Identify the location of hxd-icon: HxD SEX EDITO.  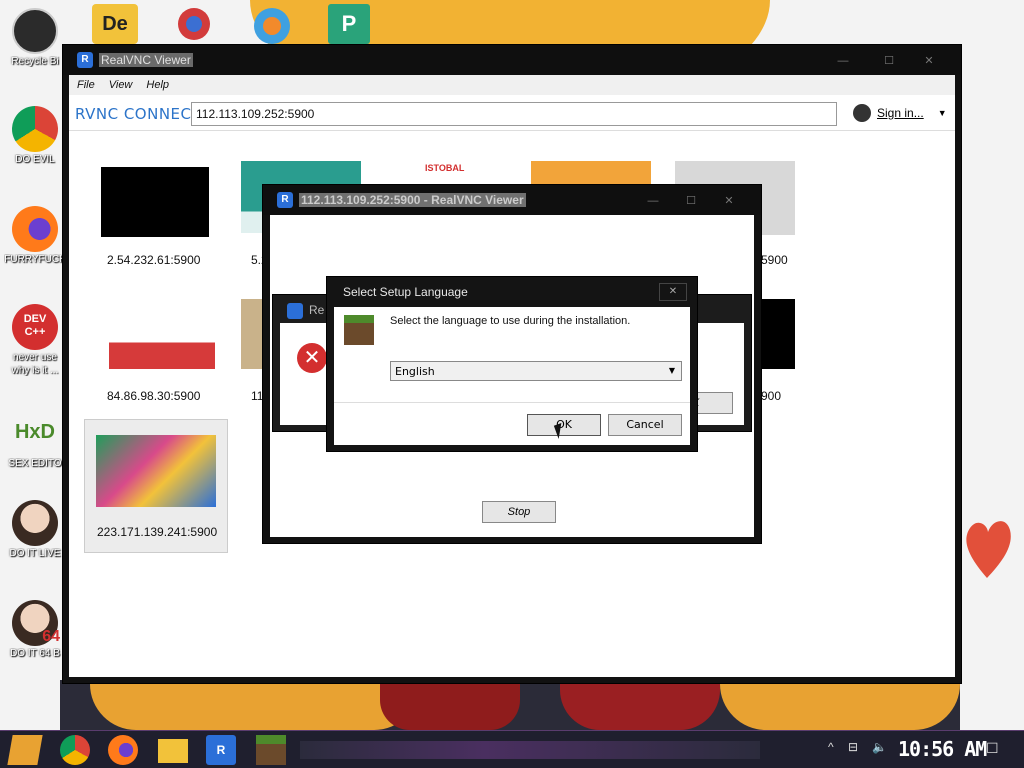
(35, 439).